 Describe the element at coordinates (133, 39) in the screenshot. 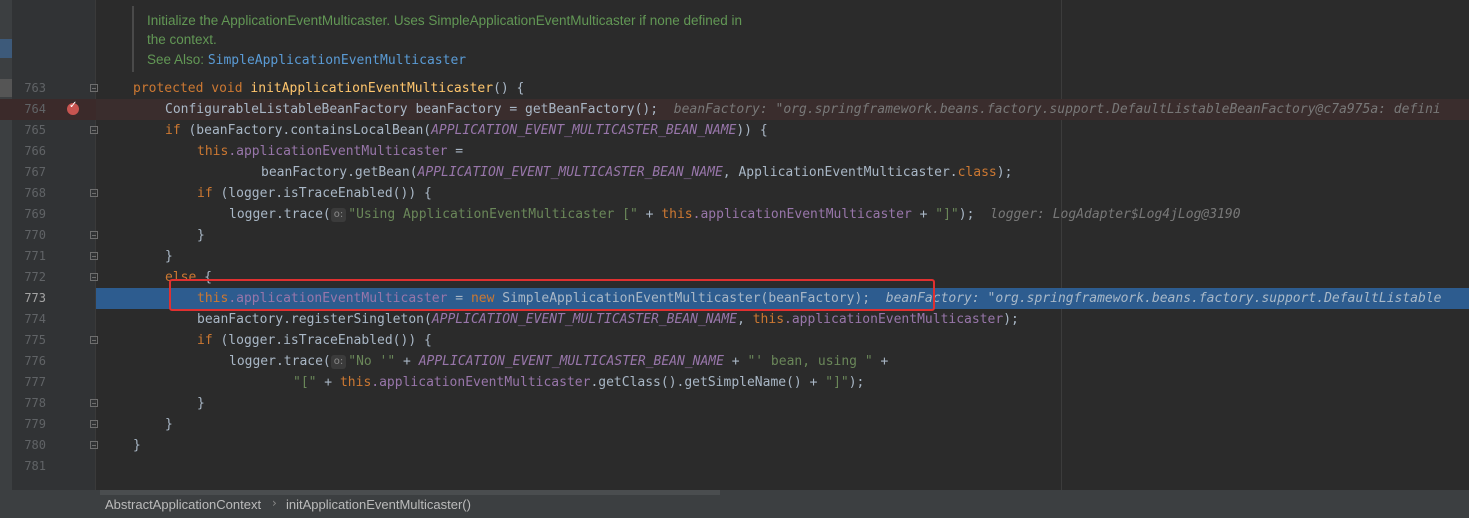

I see `javadoc-bar` at that location.